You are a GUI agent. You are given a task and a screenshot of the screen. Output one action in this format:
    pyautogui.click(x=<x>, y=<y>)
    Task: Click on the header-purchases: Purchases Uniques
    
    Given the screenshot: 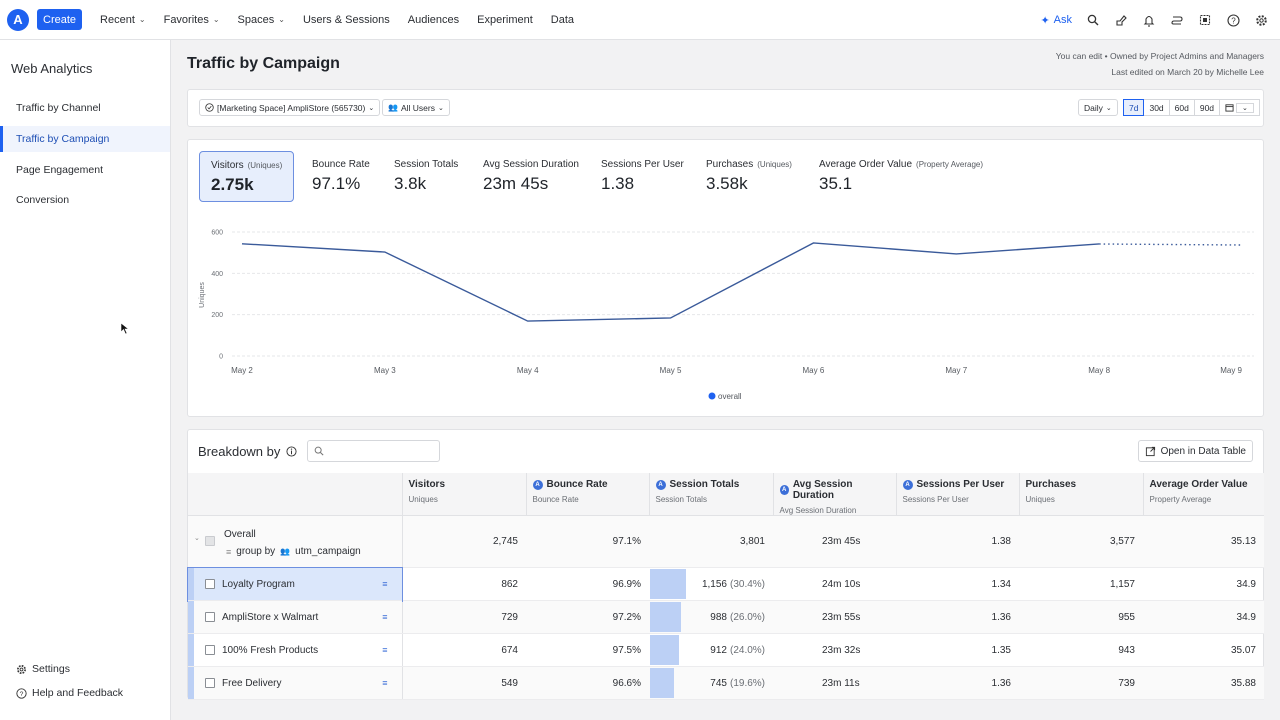 What is the action you would take?
    pyautogui.click(x=1081, y=494)
    